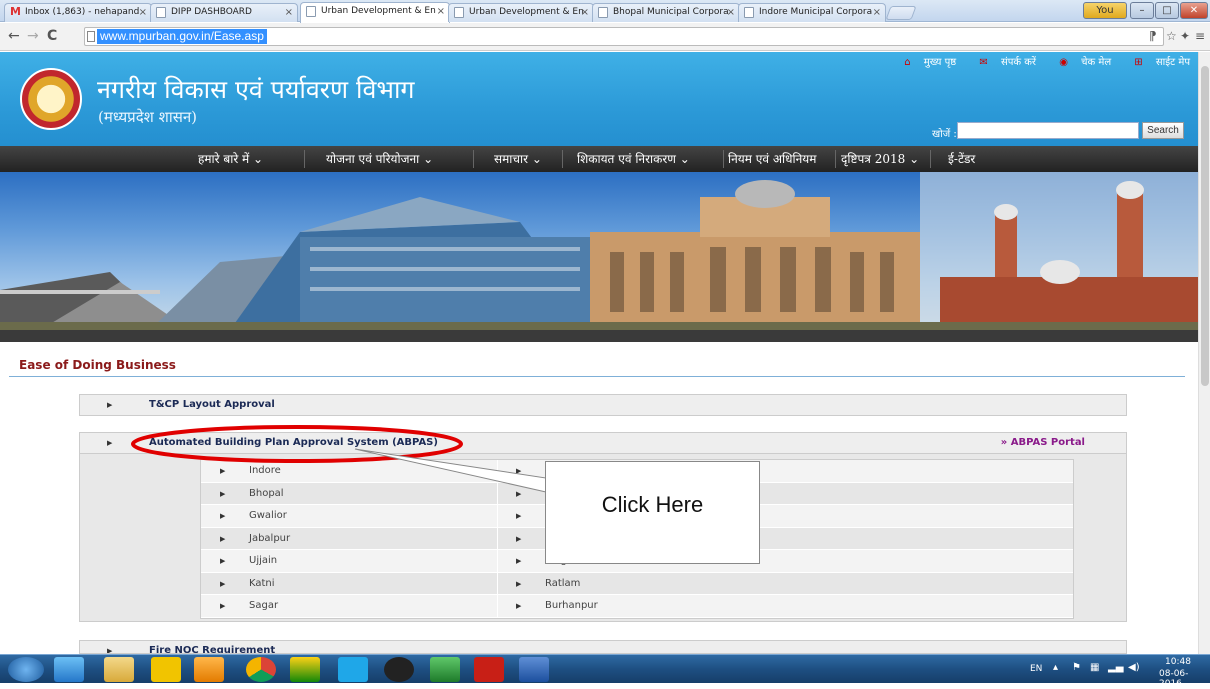  I want to click on home-icon: ⌂, so click(907, 62).